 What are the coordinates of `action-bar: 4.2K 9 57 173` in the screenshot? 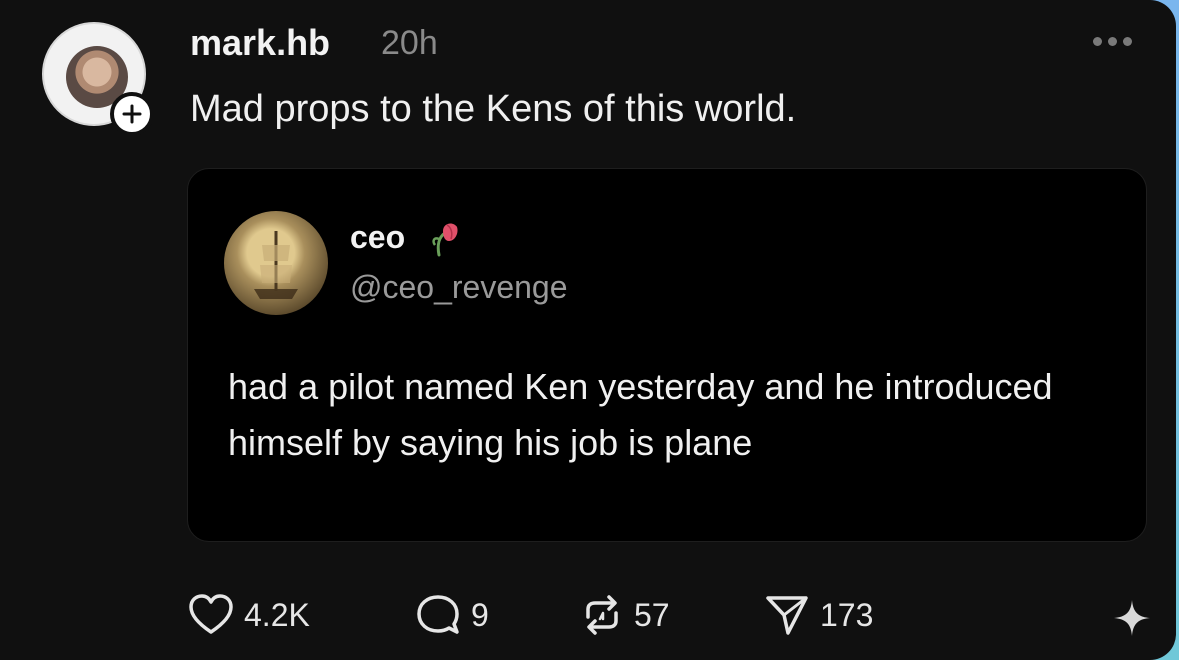 It's located at (588, 615).